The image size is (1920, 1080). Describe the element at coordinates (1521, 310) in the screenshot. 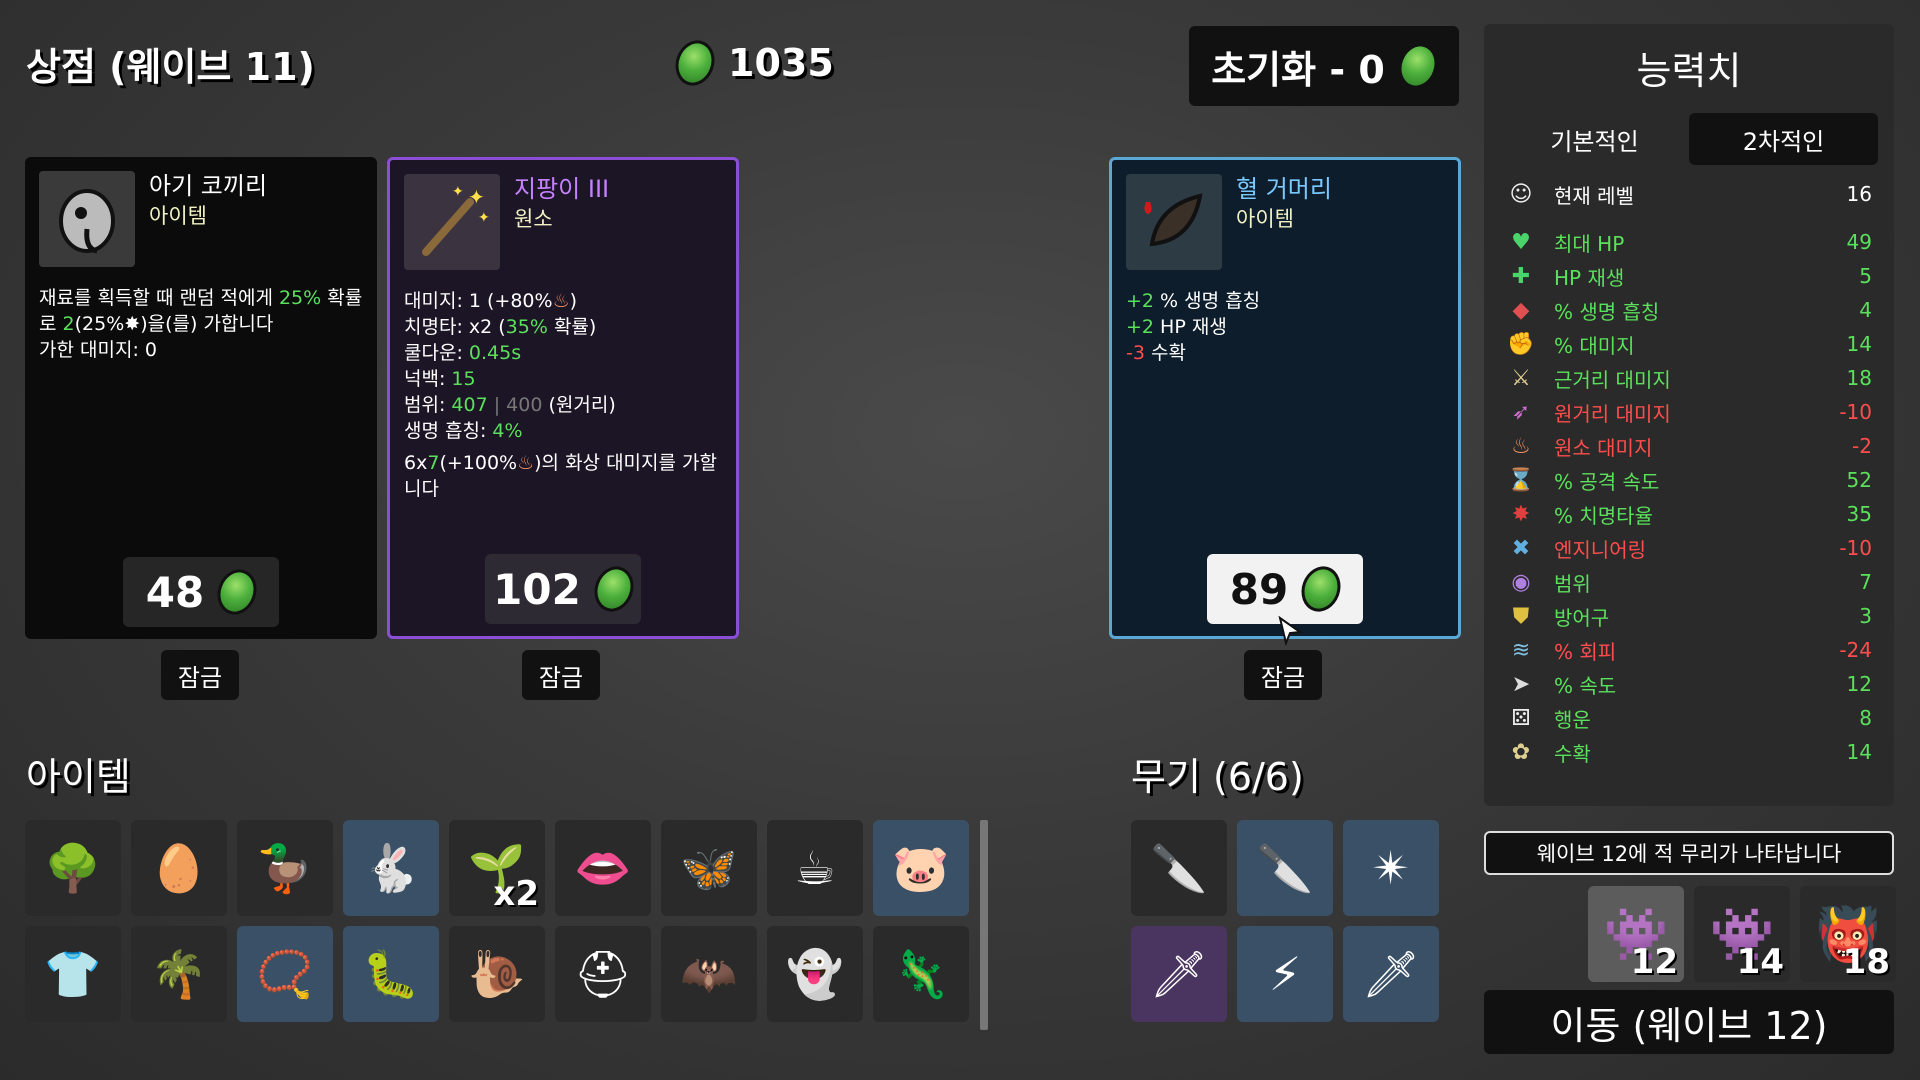

I see `lifesteal-icon: ◆` at that location.